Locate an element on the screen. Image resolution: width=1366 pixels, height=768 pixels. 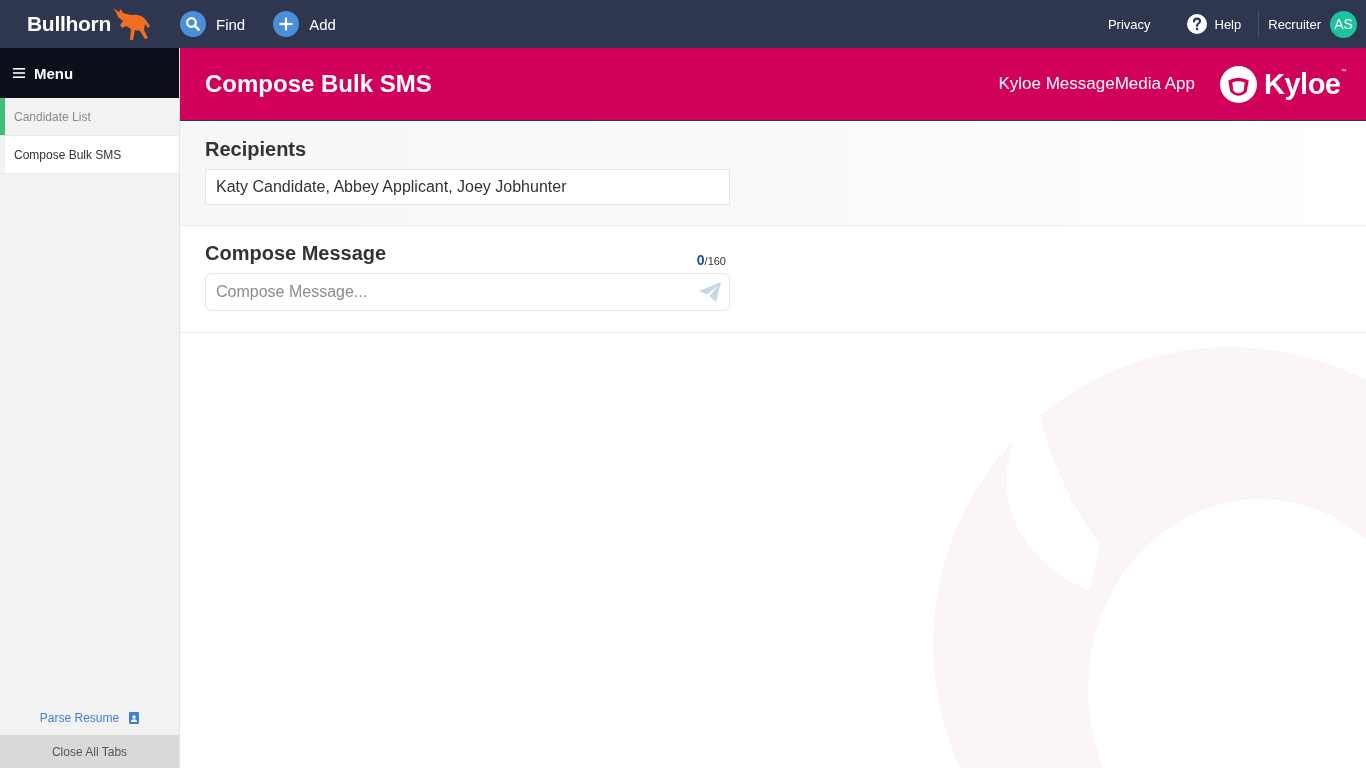
app-name: Kyloe MessageMedia App is located at coordinates (1096, 84).